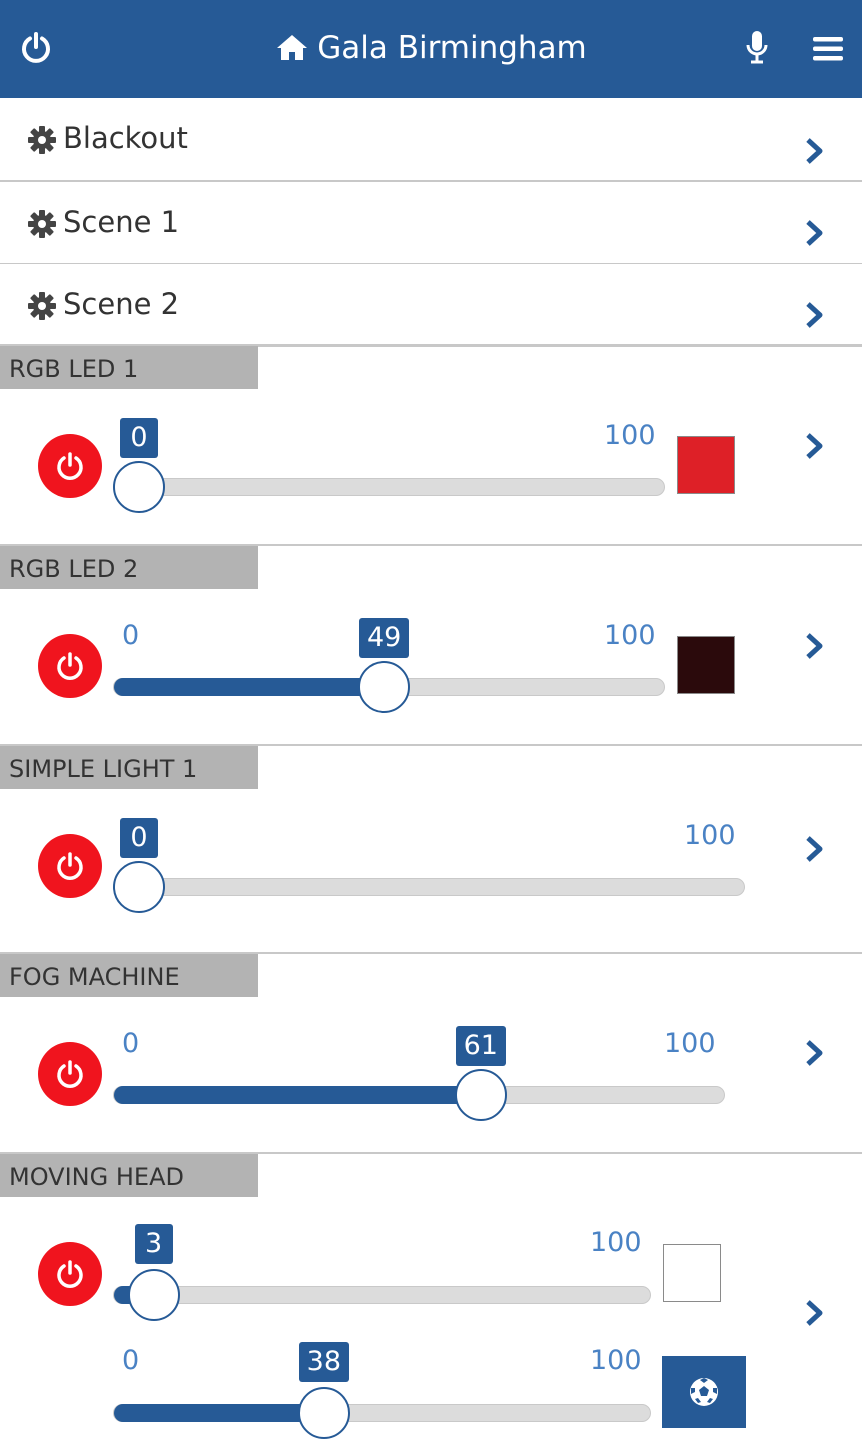  I want to click on scene-item-blackout: Blackout, so click(431, 140).